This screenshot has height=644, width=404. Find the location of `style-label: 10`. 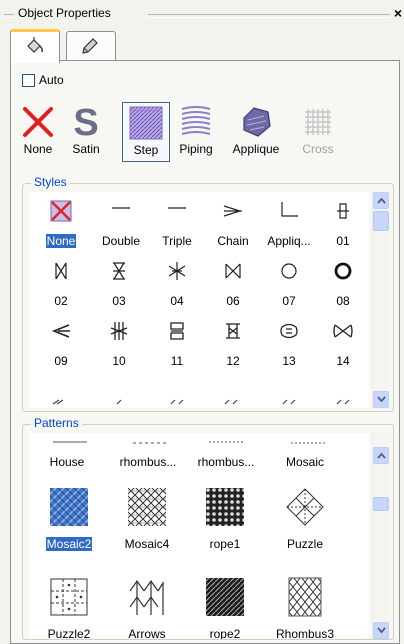

style-label: 10 is located at coordinates (119, 361).